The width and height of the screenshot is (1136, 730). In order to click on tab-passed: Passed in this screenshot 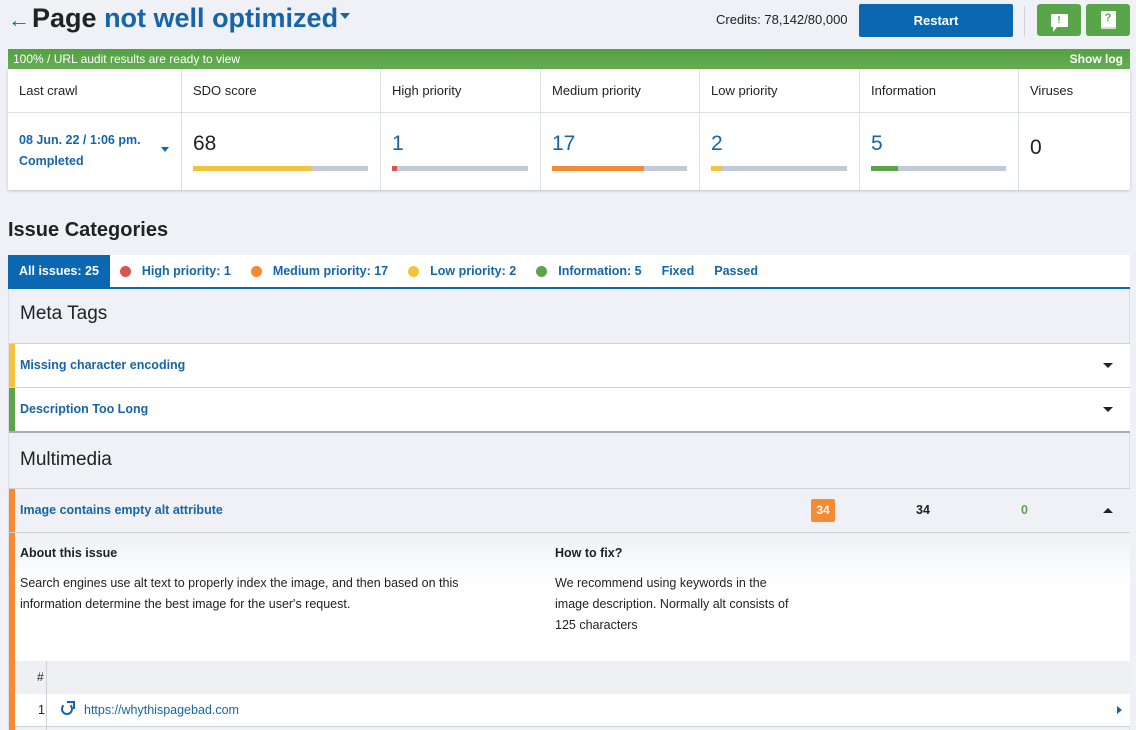, I will do `click(736, 271)`.